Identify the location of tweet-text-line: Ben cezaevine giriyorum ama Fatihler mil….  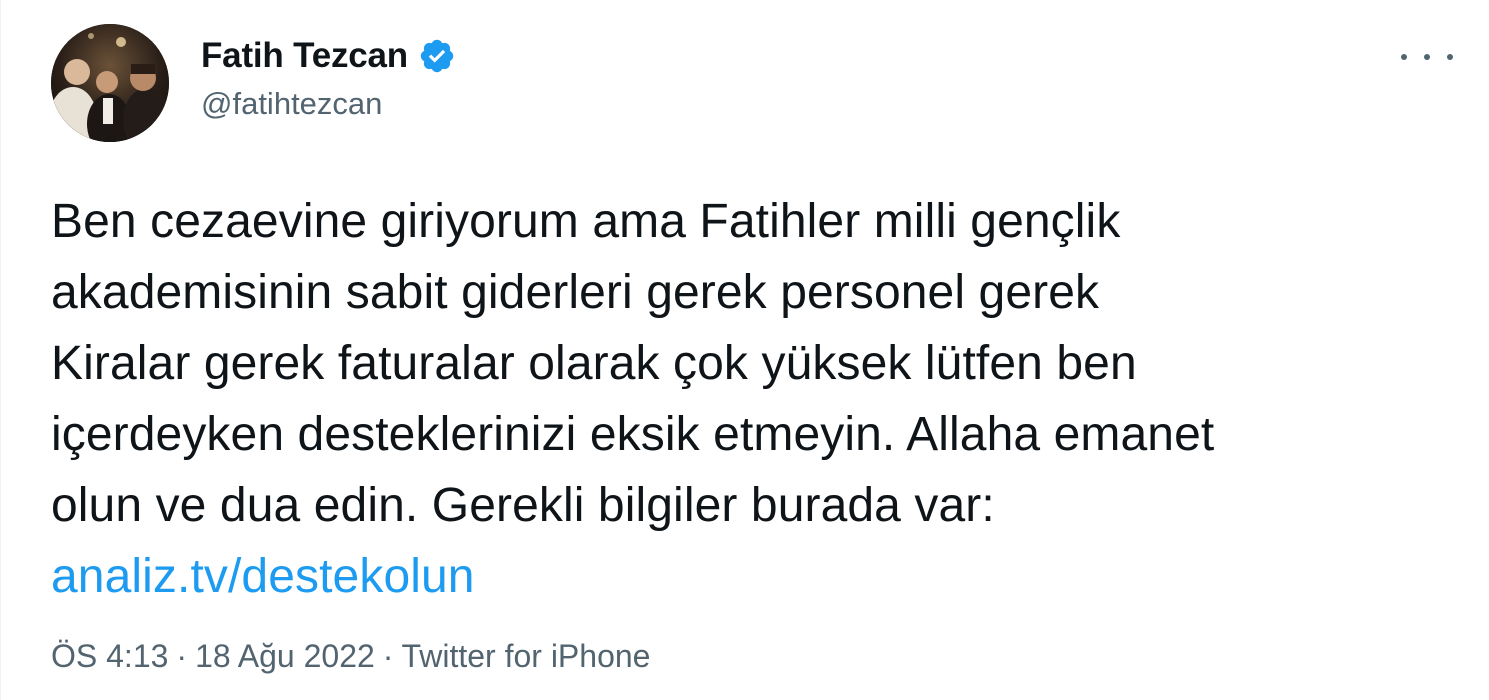
(586, 221).